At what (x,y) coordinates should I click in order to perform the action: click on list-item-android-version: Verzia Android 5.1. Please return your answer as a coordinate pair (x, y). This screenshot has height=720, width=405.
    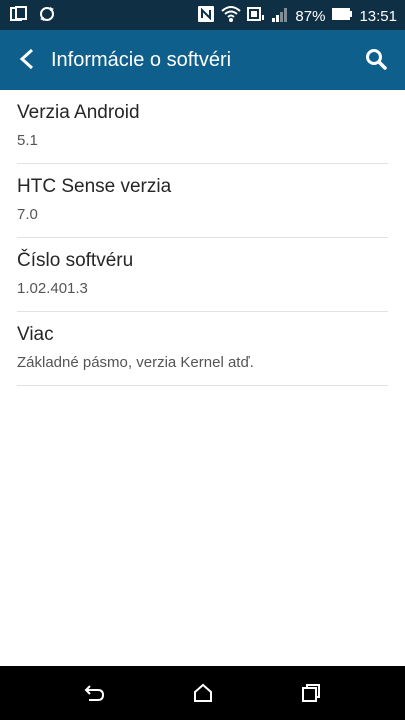
    Looking at the image, I should click on (202, 127).